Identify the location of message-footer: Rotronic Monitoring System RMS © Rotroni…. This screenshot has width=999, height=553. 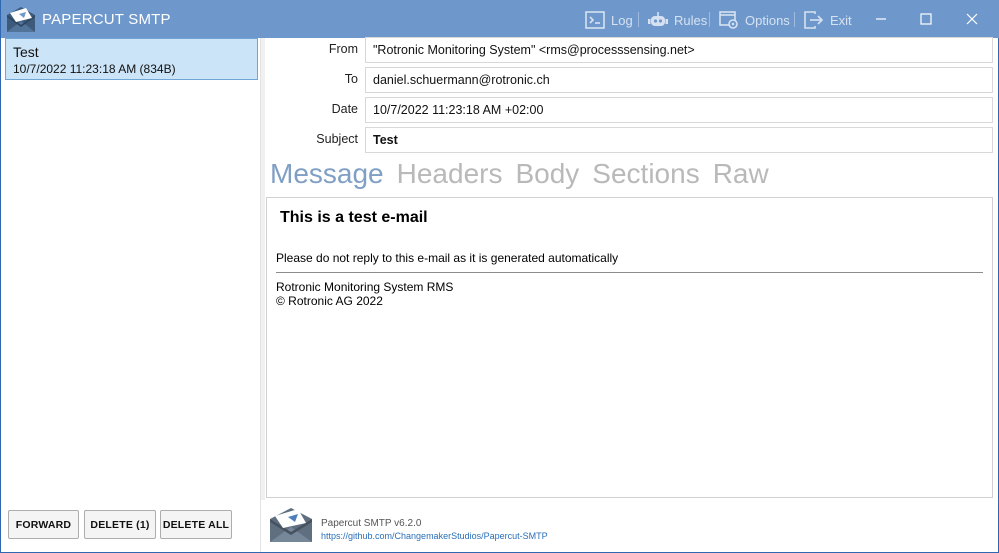
(629, 294).